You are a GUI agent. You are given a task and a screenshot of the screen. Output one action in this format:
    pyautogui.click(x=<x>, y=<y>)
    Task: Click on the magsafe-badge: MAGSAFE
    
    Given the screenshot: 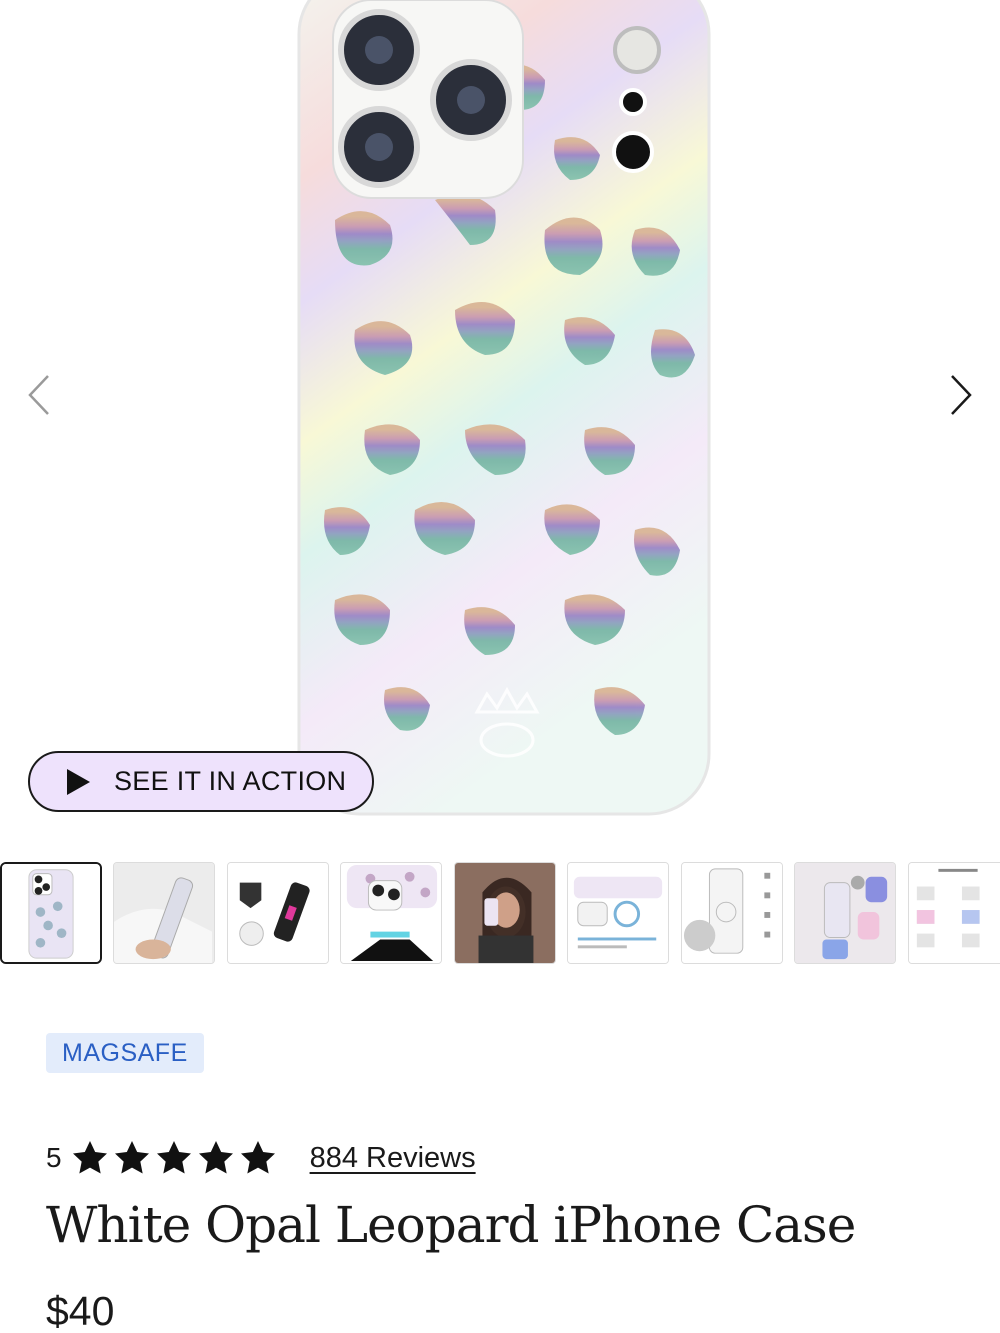 What is the action you would take?
    pyautogui.click(x=125, y=1053)
    